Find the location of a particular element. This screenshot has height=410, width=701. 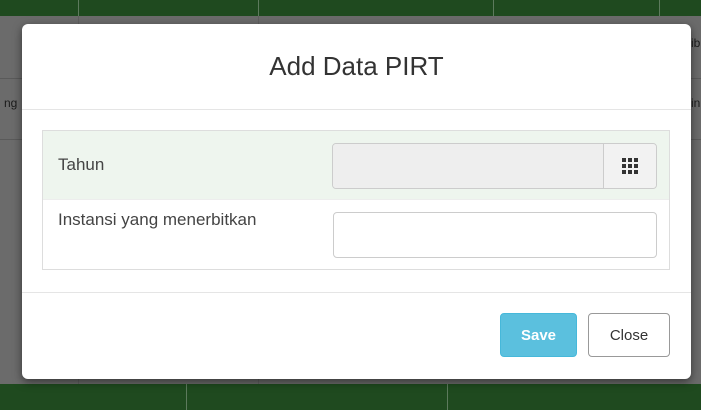

datepicker-button is located at coordinates (630, 166).